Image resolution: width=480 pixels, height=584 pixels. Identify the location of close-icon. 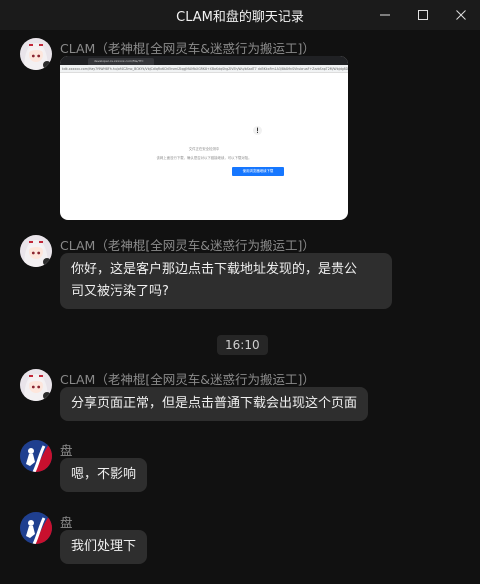
(461, 15).